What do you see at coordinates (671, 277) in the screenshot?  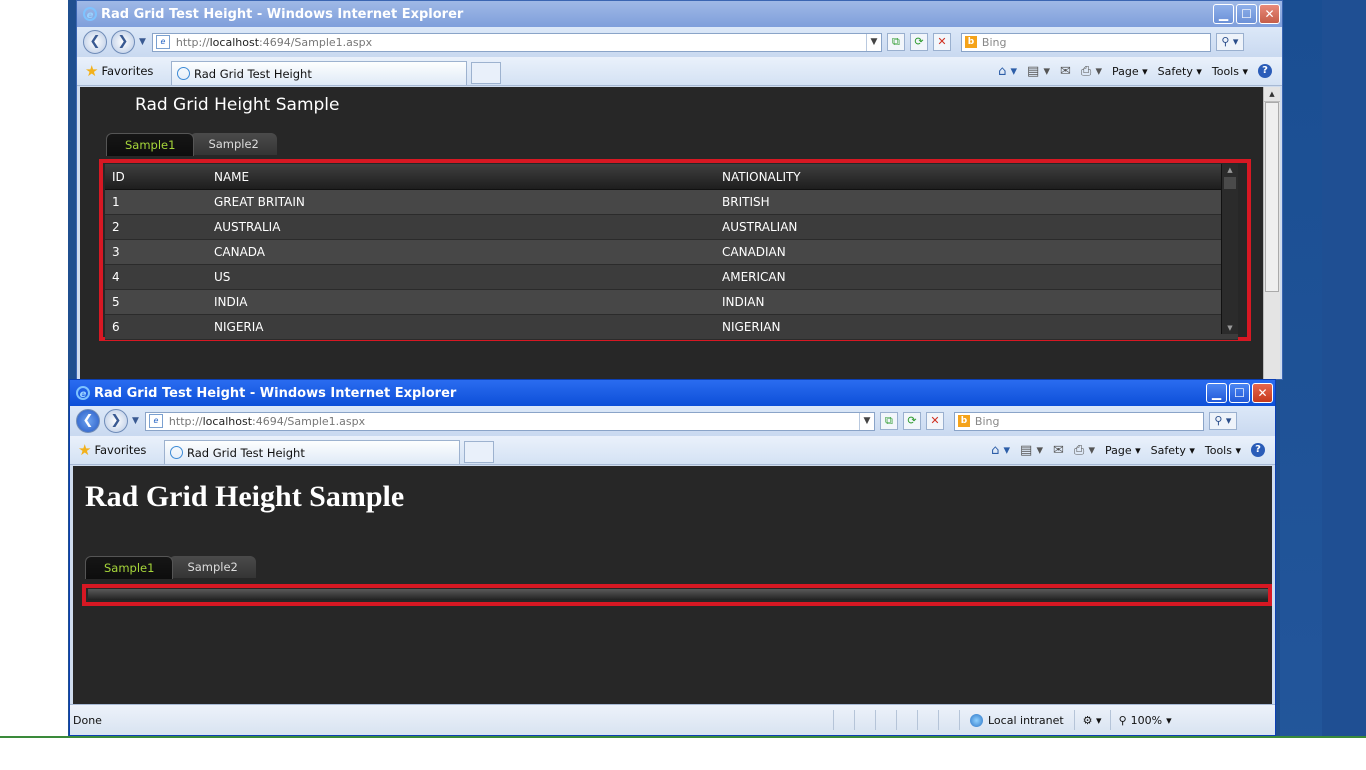 I see `table-row: 4 US AMERICAN` at bounding box center [671, 277].